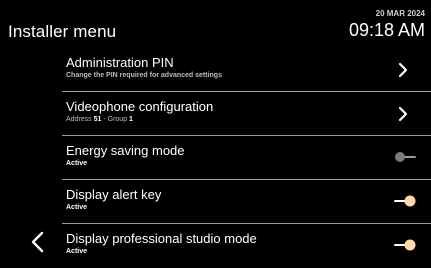 The height and width of the screenshot is (268, 431). I want to click on chevron-left-icon, so click(38, 242).